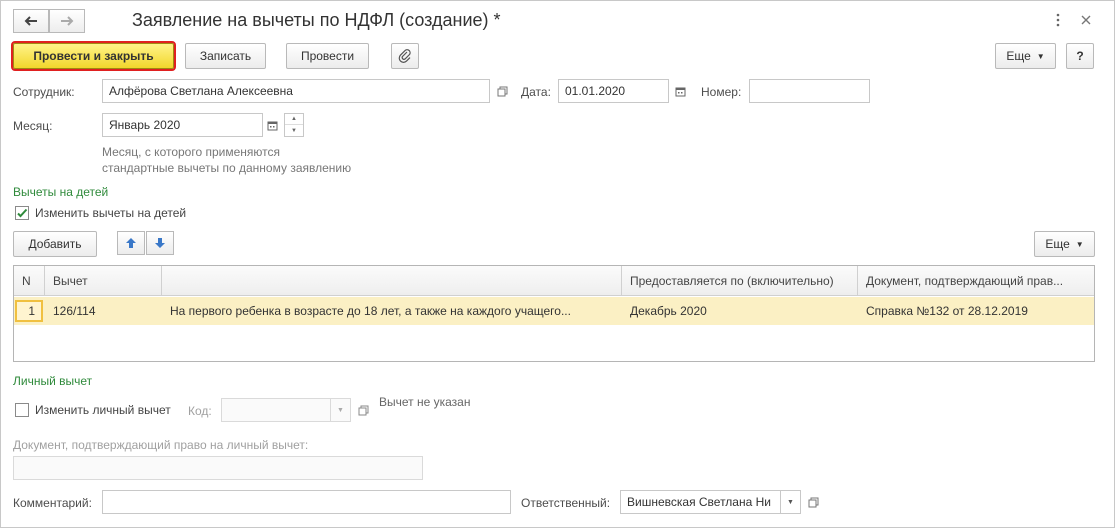 Image resolution: width=1115 pixels, height=528 pixels. Describe the element at coordinates (29, 311) in the screenshot. I see `row-number: 1` at that location.